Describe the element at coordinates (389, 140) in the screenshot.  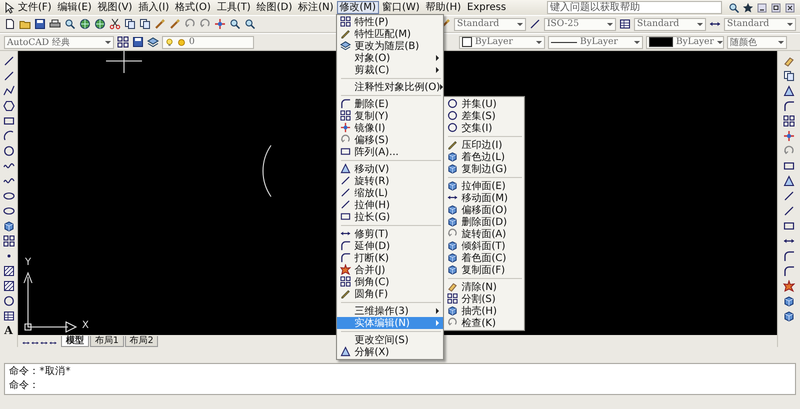
I see `menu-item: 偏移(S)` at that location.